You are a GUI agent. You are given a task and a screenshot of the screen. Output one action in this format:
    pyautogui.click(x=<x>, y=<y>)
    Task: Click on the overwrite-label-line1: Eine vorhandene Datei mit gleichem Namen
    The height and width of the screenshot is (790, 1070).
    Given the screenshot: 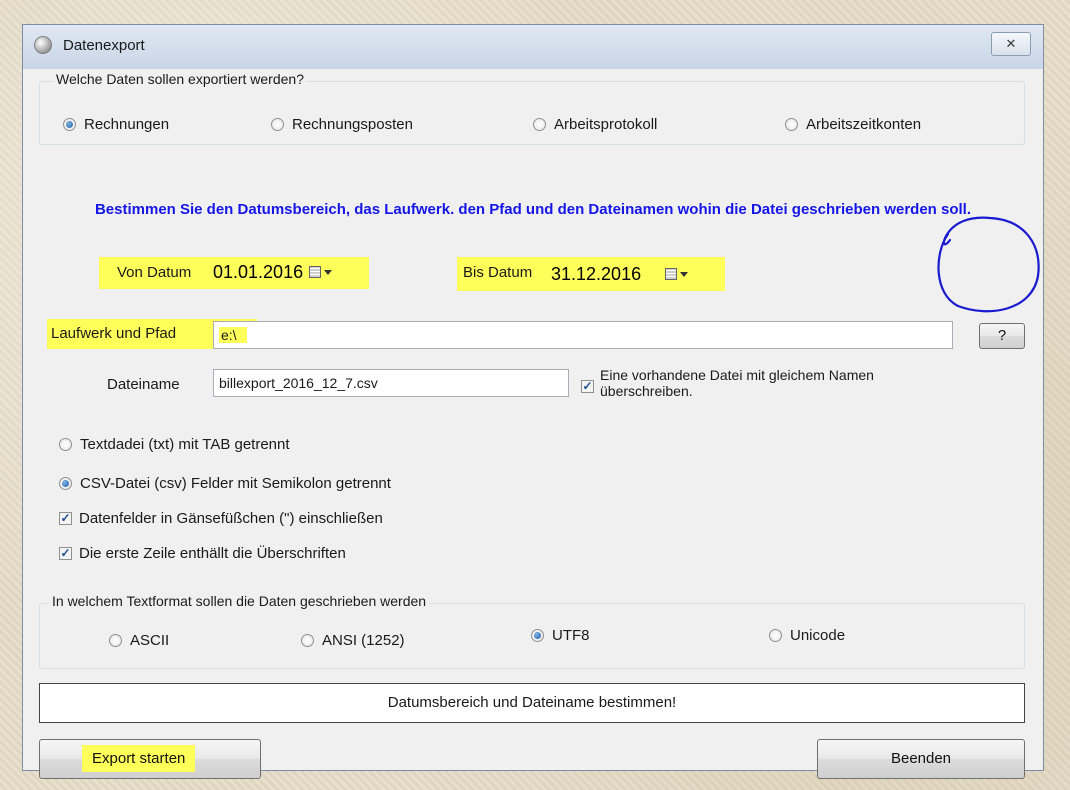 What is the action you would take?
    pyautogui.click(x=737, y=375)
    